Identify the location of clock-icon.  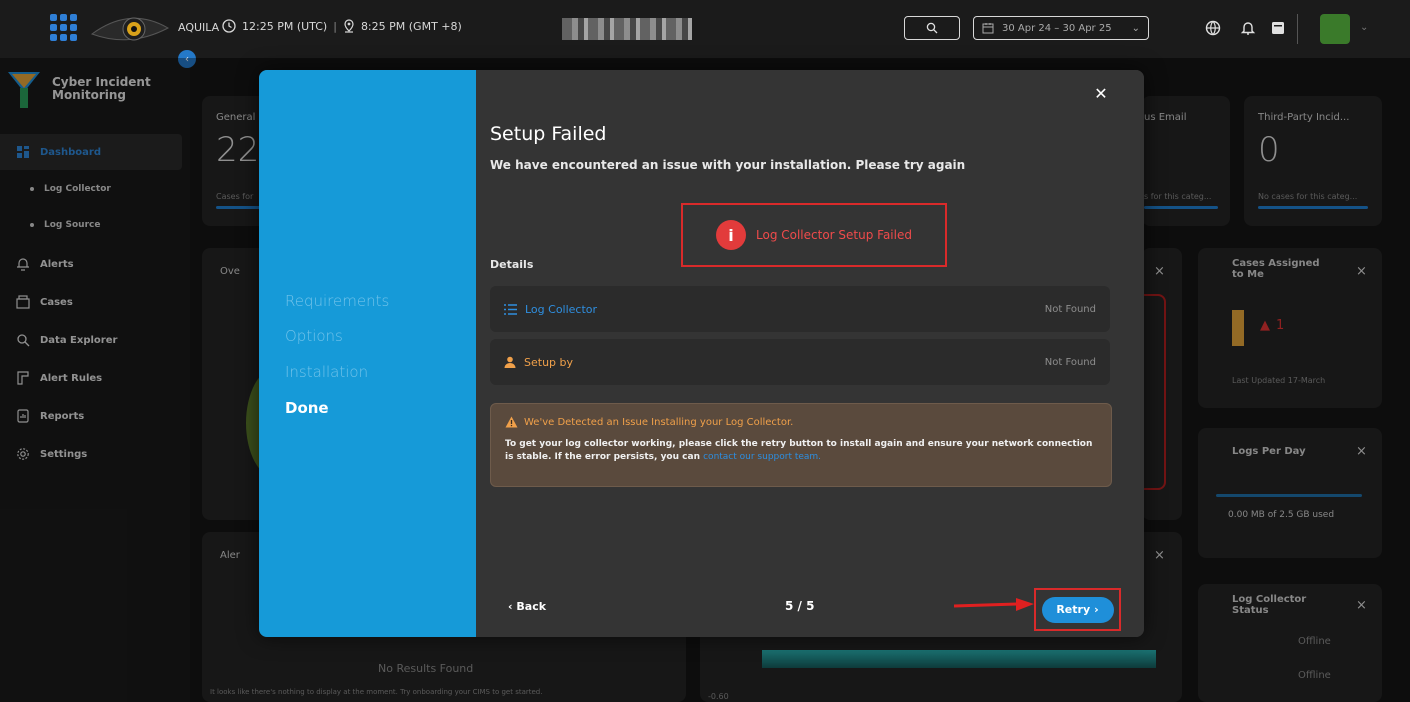
(229, 26).